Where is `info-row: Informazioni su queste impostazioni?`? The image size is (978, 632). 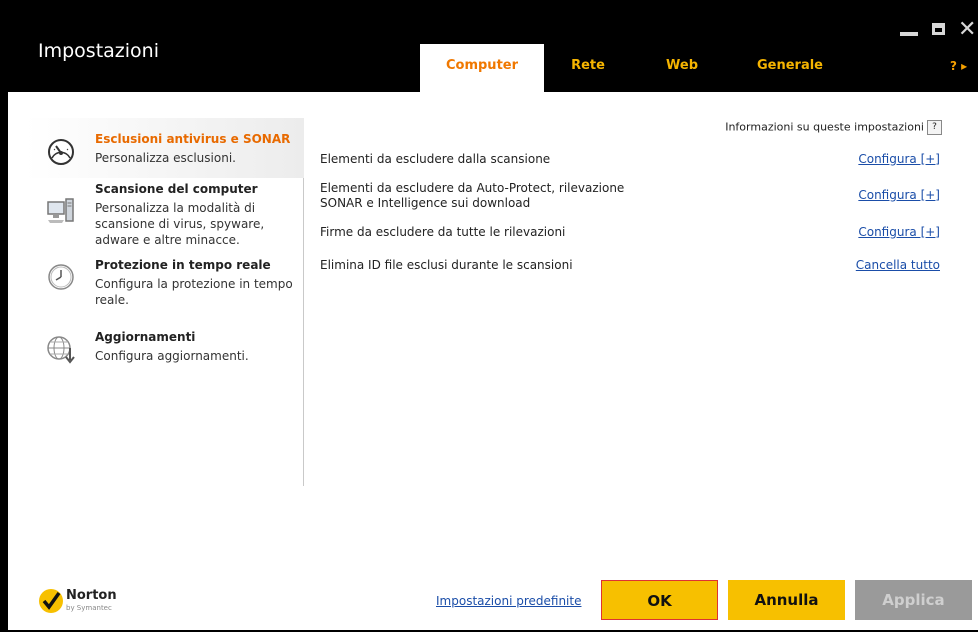
info-row: Informazioni su queste impostazioni? is located at coordinates (833, 127).